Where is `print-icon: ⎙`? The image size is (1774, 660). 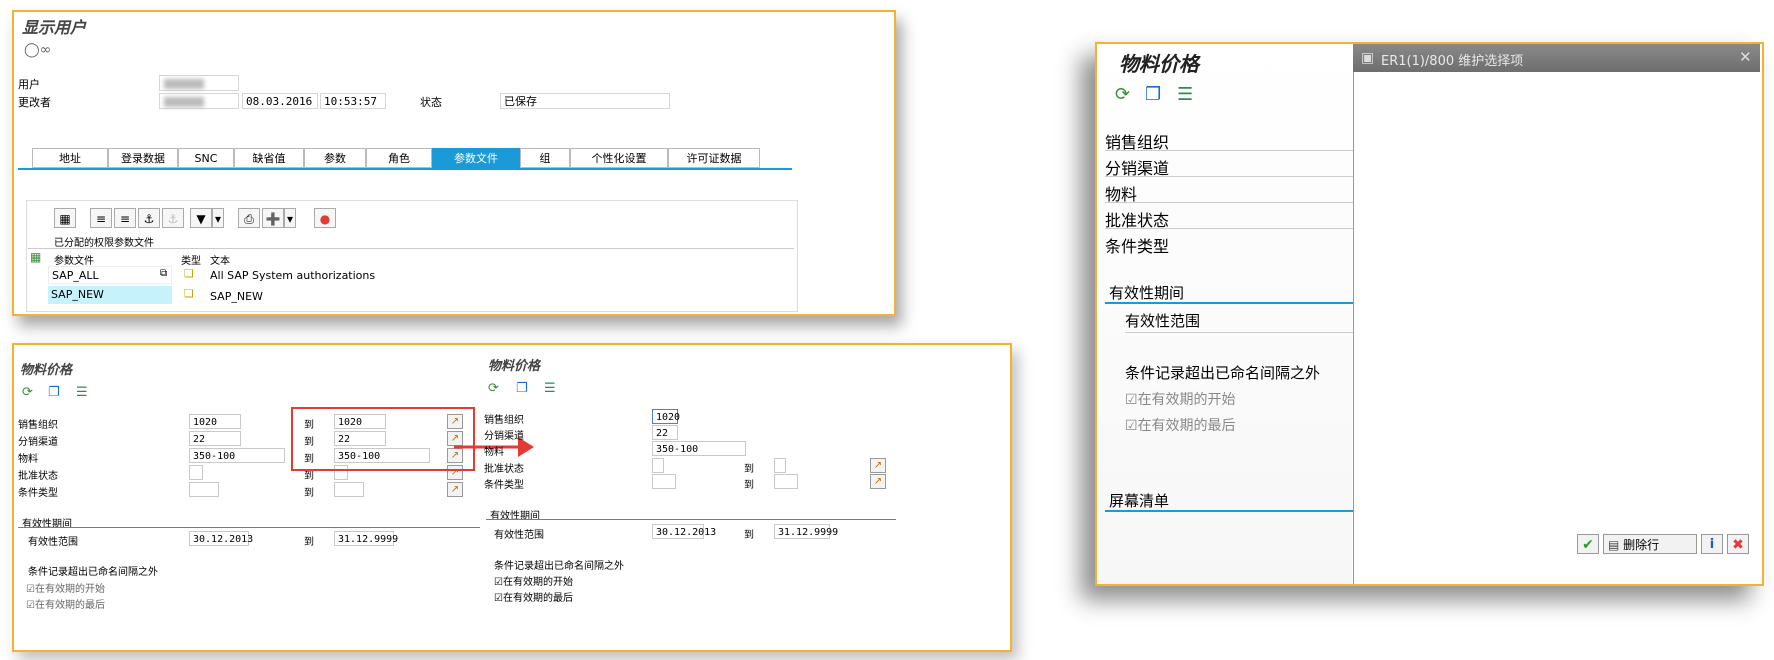 print-icon: ⎙ is located at coordinates (249, 218).